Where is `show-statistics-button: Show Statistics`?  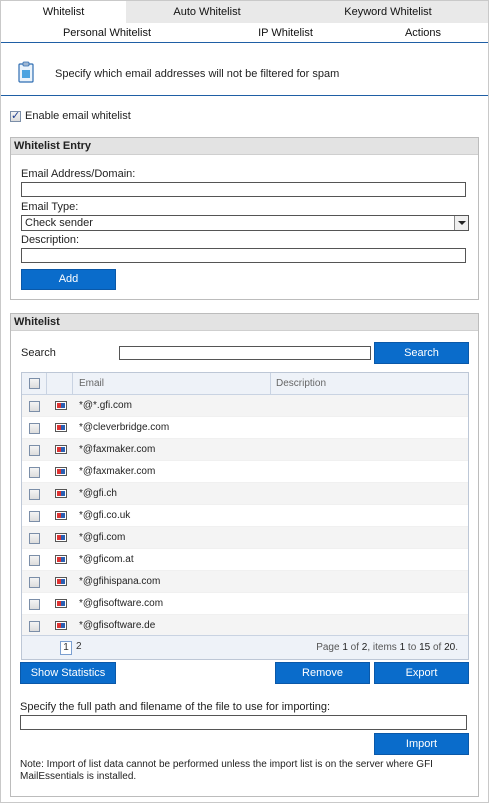 show-statistics-button: Show Statistics is located at coordinates (68, 673).